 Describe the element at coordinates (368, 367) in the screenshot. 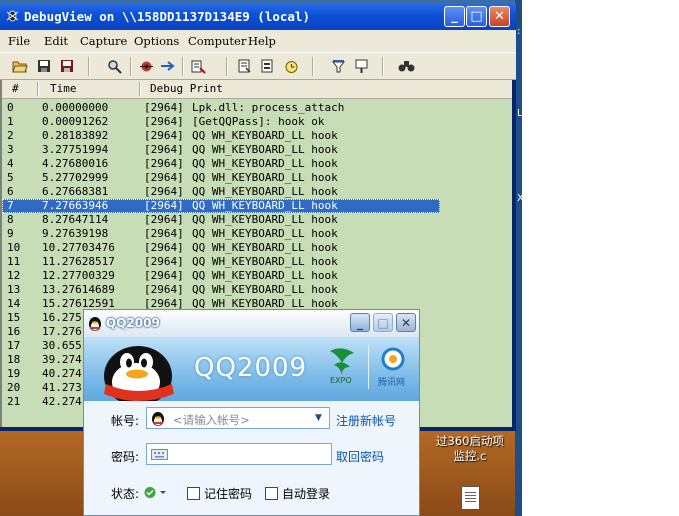

I see `banner-divider` at that location.